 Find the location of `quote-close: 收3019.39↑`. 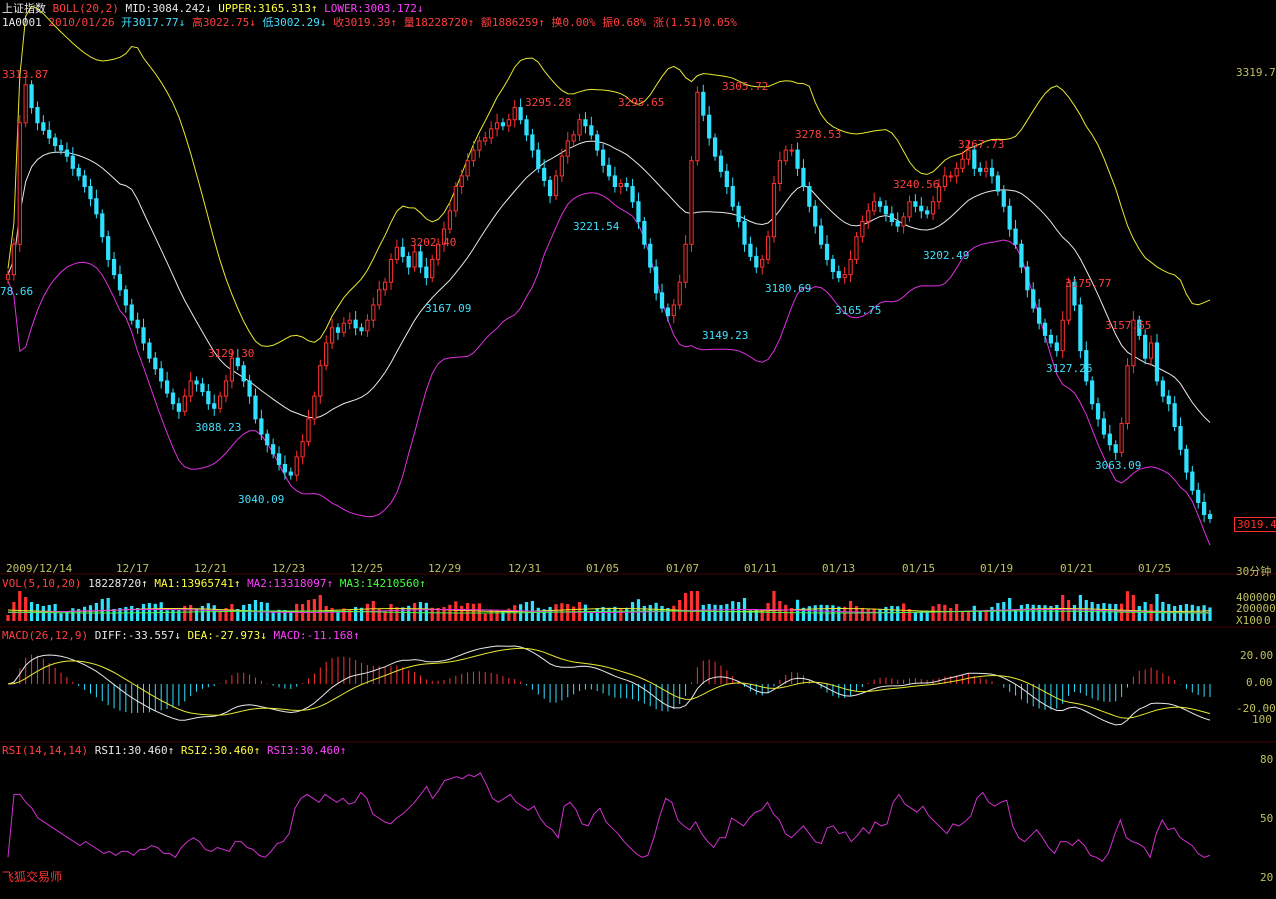

quote-close: 收3019.39↑ is located at coordinates (365, 22).